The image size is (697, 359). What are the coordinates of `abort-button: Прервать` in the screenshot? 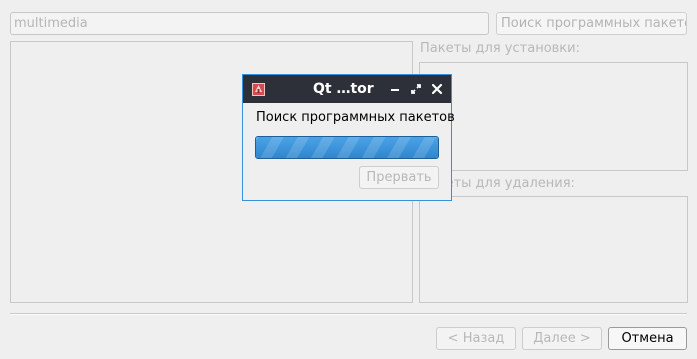 It's located at (399, 177).